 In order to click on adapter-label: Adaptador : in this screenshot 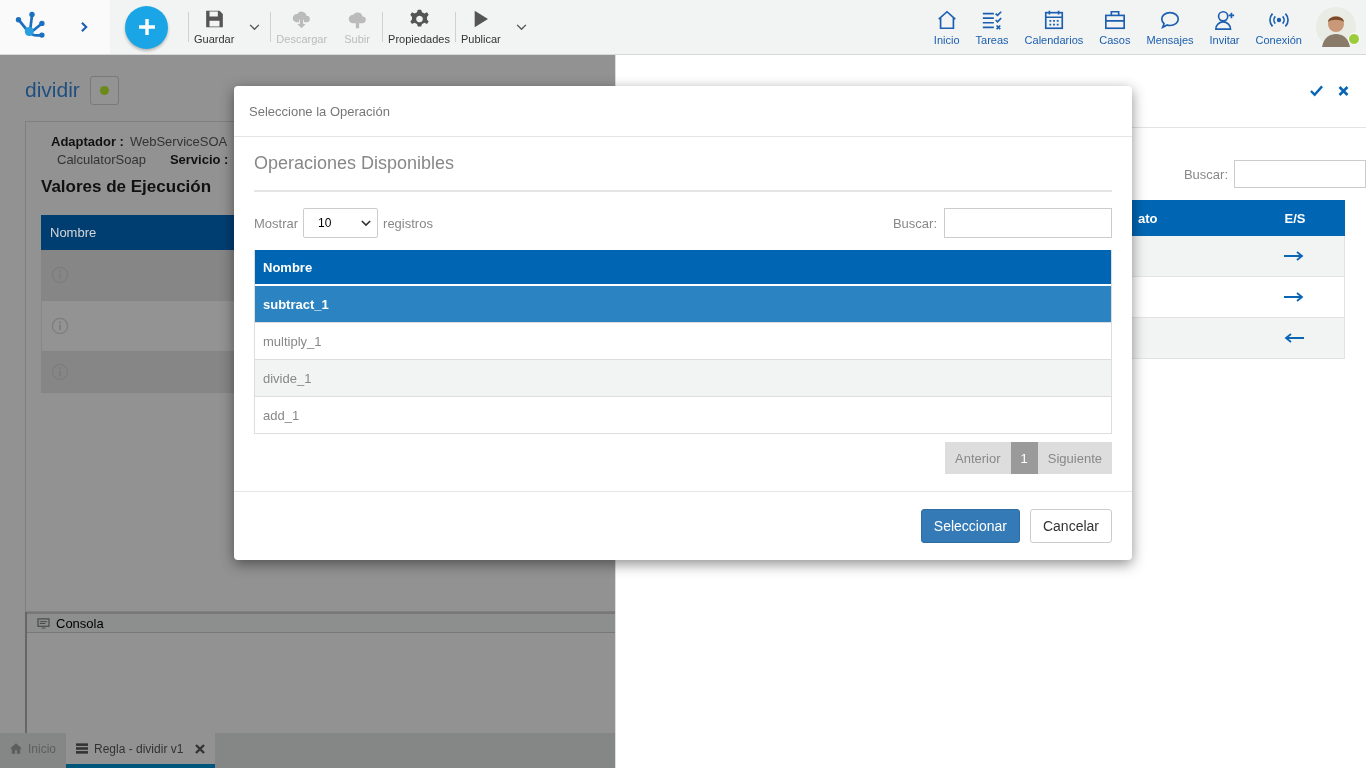, I will do `click(87, 141)`.